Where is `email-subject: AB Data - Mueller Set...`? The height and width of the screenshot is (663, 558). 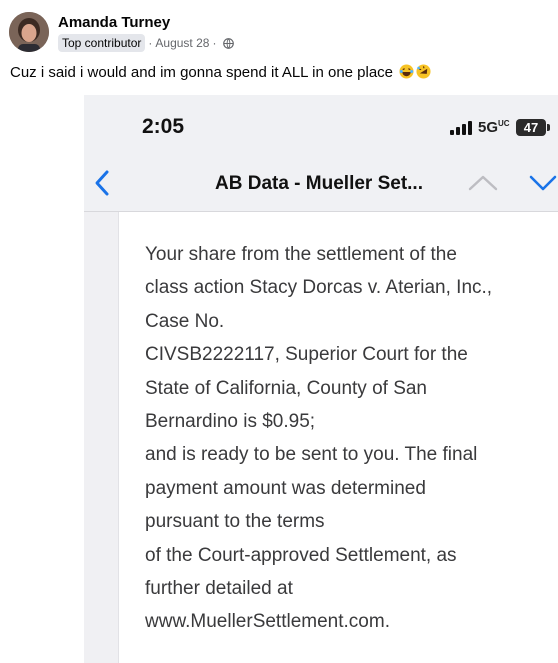 email-subject: AB Data - Mueller Set... is located at coordinates (319, 183).